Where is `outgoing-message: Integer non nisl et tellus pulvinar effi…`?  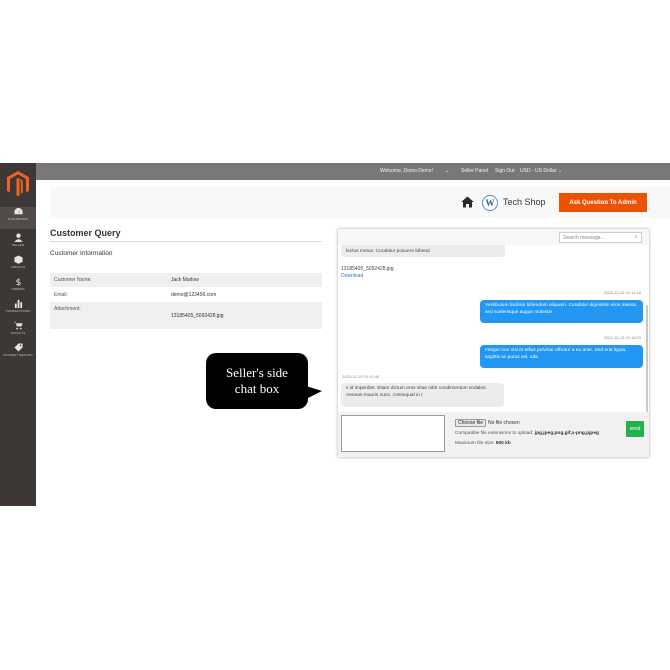
outgoing-message: Integer non nisl et tellus pulvinar effi… is located at coordinates (561, 356).